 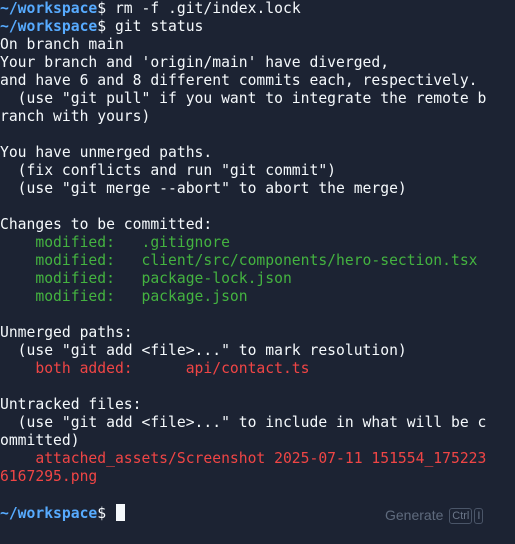 I want to click on generate-label: Generate, so click(x=414, y=515).